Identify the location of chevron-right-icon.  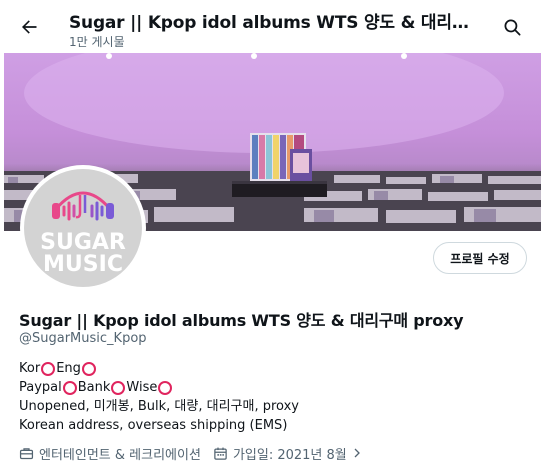
(357, 453).